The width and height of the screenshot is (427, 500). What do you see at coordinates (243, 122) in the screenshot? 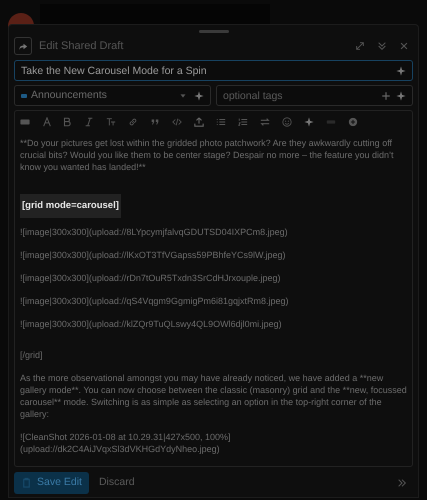
I see `numbered-list-icon` at bounding box center [243, 122].